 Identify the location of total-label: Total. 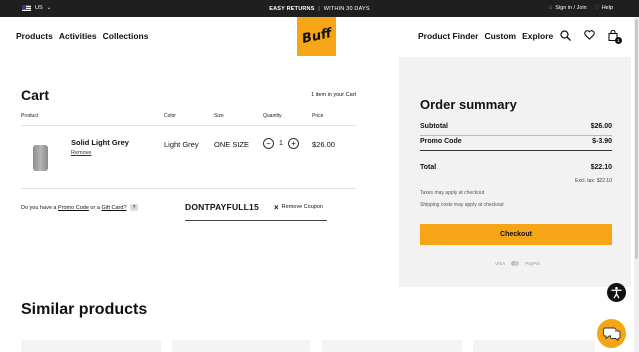
(428, 167).